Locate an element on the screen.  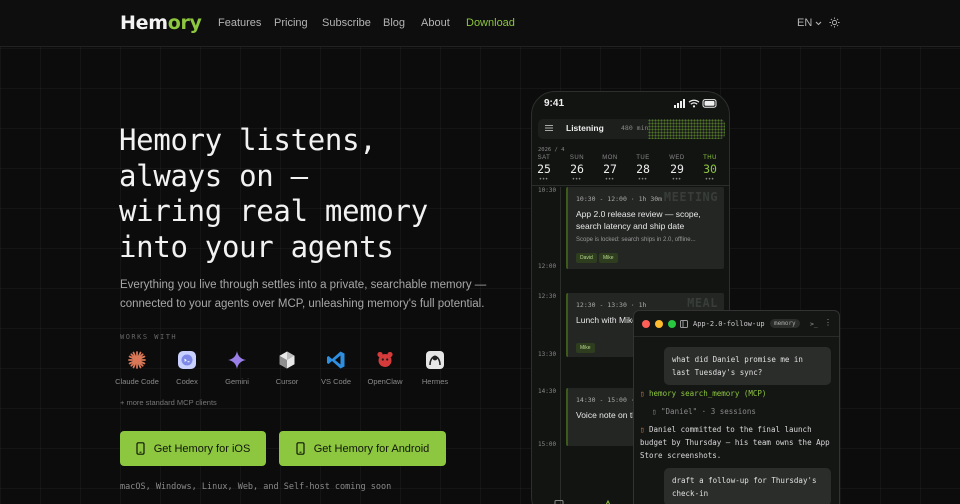
tool-result-line: ▯ "Daniel" · 3 sessions is located at coordinates (704, 411).